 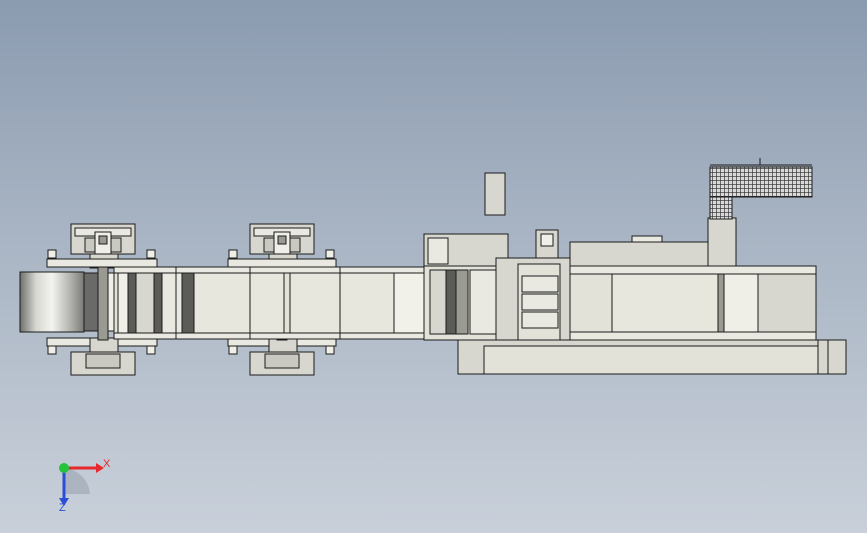 I want to click on coordinate-triad, so click(x=81, y=484).